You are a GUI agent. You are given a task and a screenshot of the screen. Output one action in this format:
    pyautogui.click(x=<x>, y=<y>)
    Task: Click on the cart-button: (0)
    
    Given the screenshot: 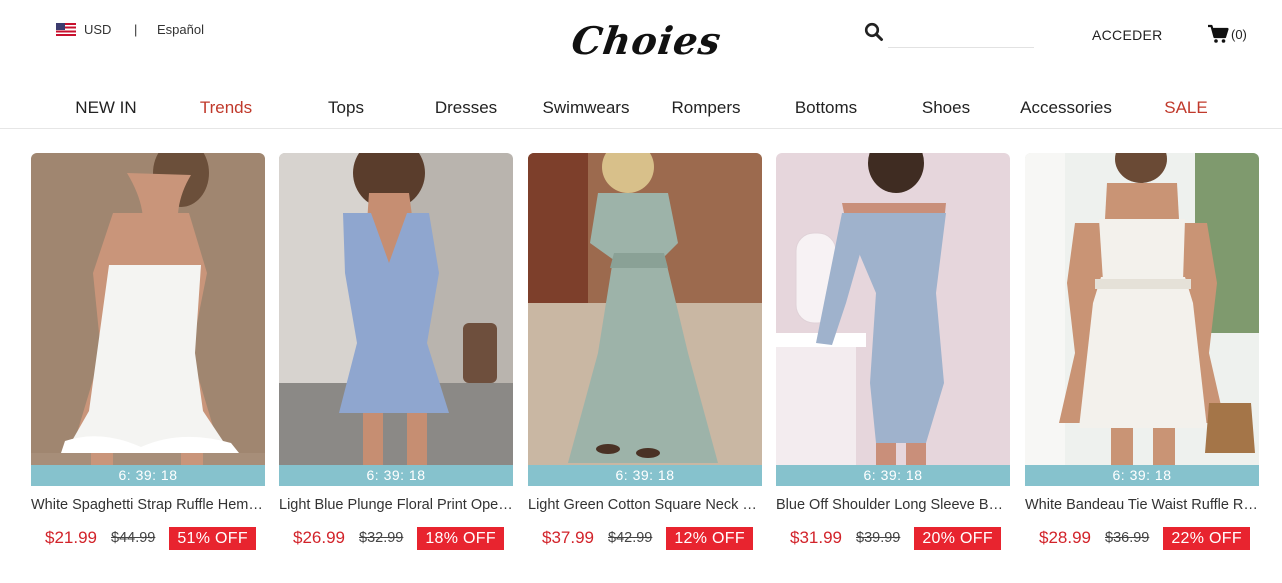 What is the action you would take?
    pyautogui.click(x=1227, y=34)
    